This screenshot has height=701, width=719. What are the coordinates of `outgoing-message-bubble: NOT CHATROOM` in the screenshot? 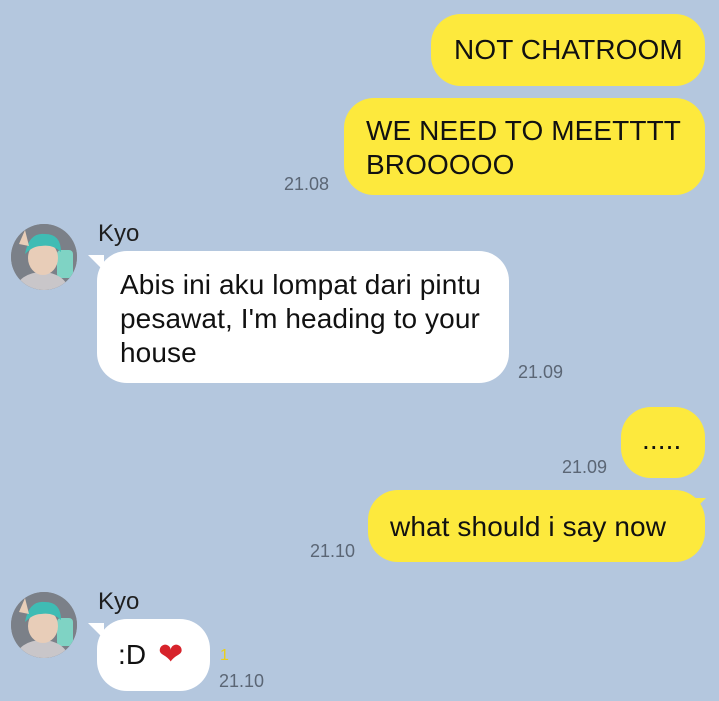 It's located at (568, 50).